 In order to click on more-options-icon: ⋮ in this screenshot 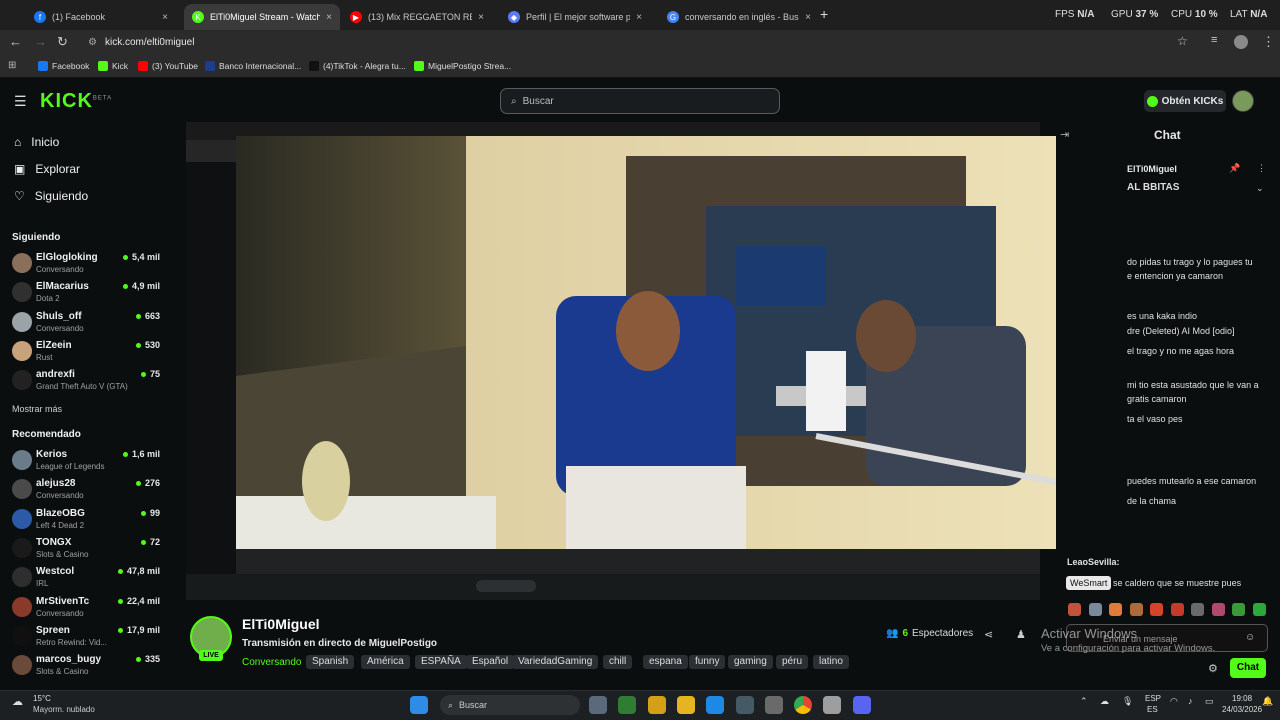, I will do `click(1261, 168)`.